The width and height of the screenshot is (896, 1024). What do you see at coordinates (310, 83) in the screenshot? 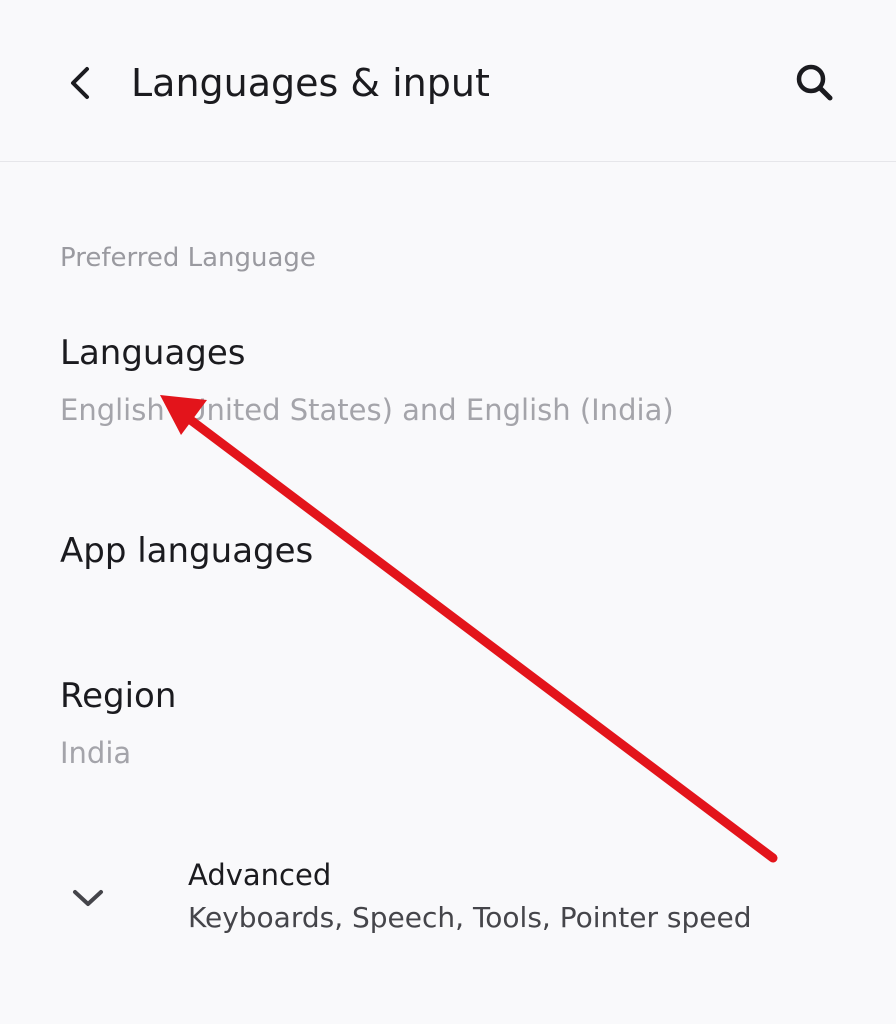
I see `page-title: Languages & input` at bounding box center [310, 83].